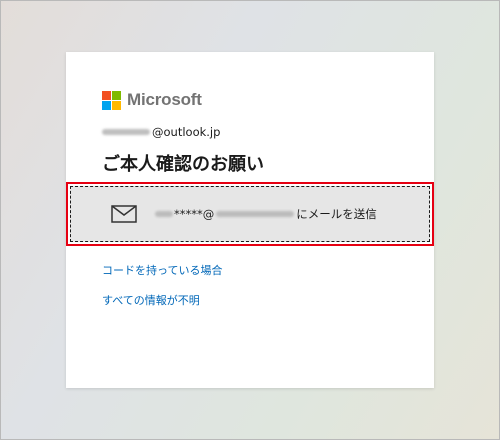 The image size is (500, 440). Describe the element at coordinates (111, 100) in the screenshot. I see `microsoft-logo-icon` at that location.